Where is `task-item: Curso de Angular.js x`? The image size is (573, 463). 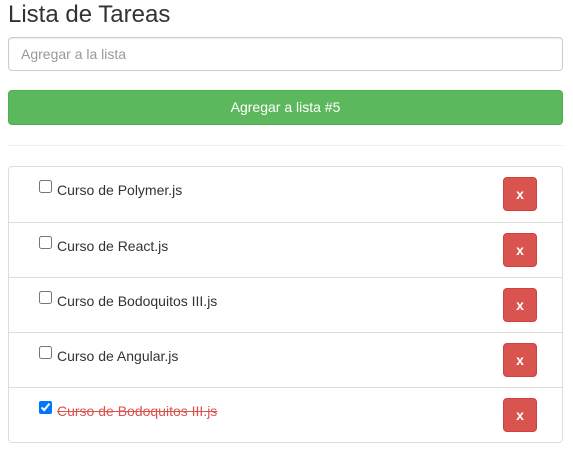
task-item: Curso de Angular.js x is located at coordinates (285, 359).